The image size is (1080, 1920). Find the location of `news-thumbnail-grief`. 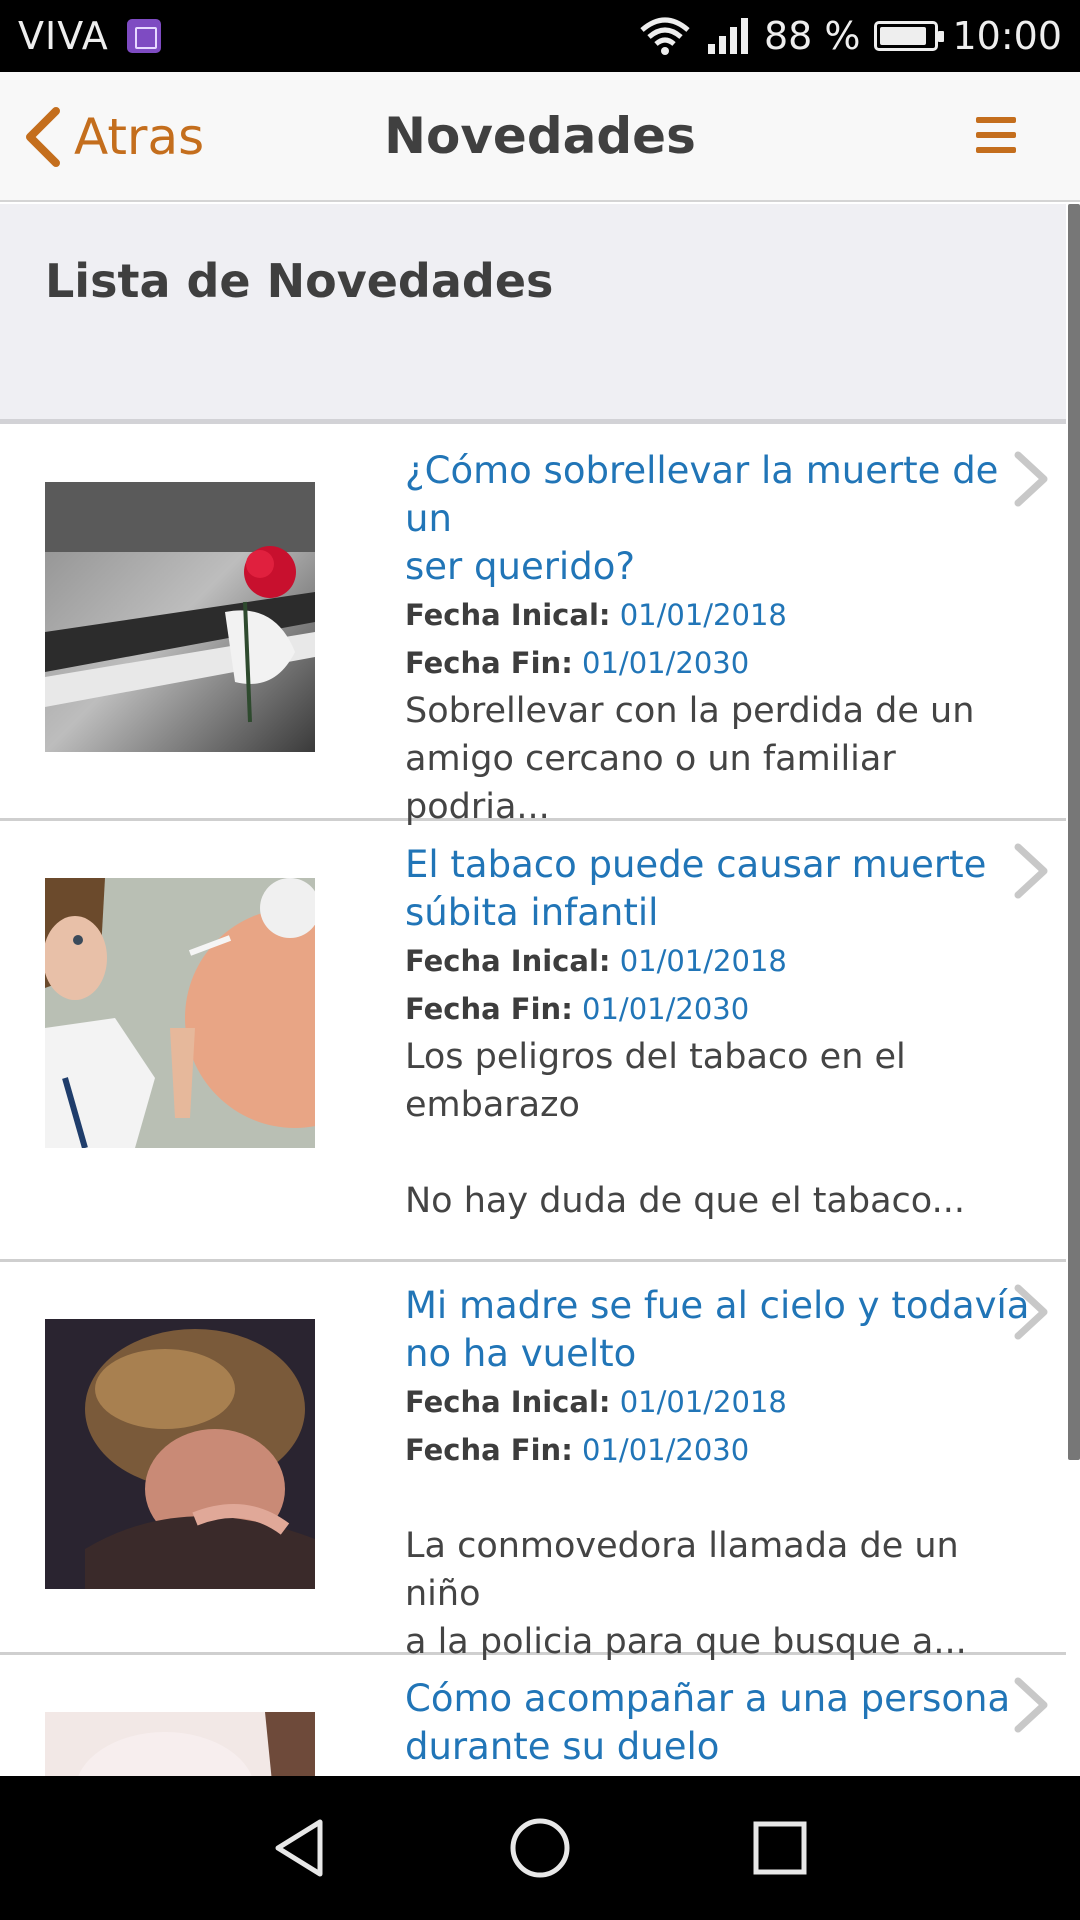

news-thumbnail-grief is located at coordinates (180, 1744).